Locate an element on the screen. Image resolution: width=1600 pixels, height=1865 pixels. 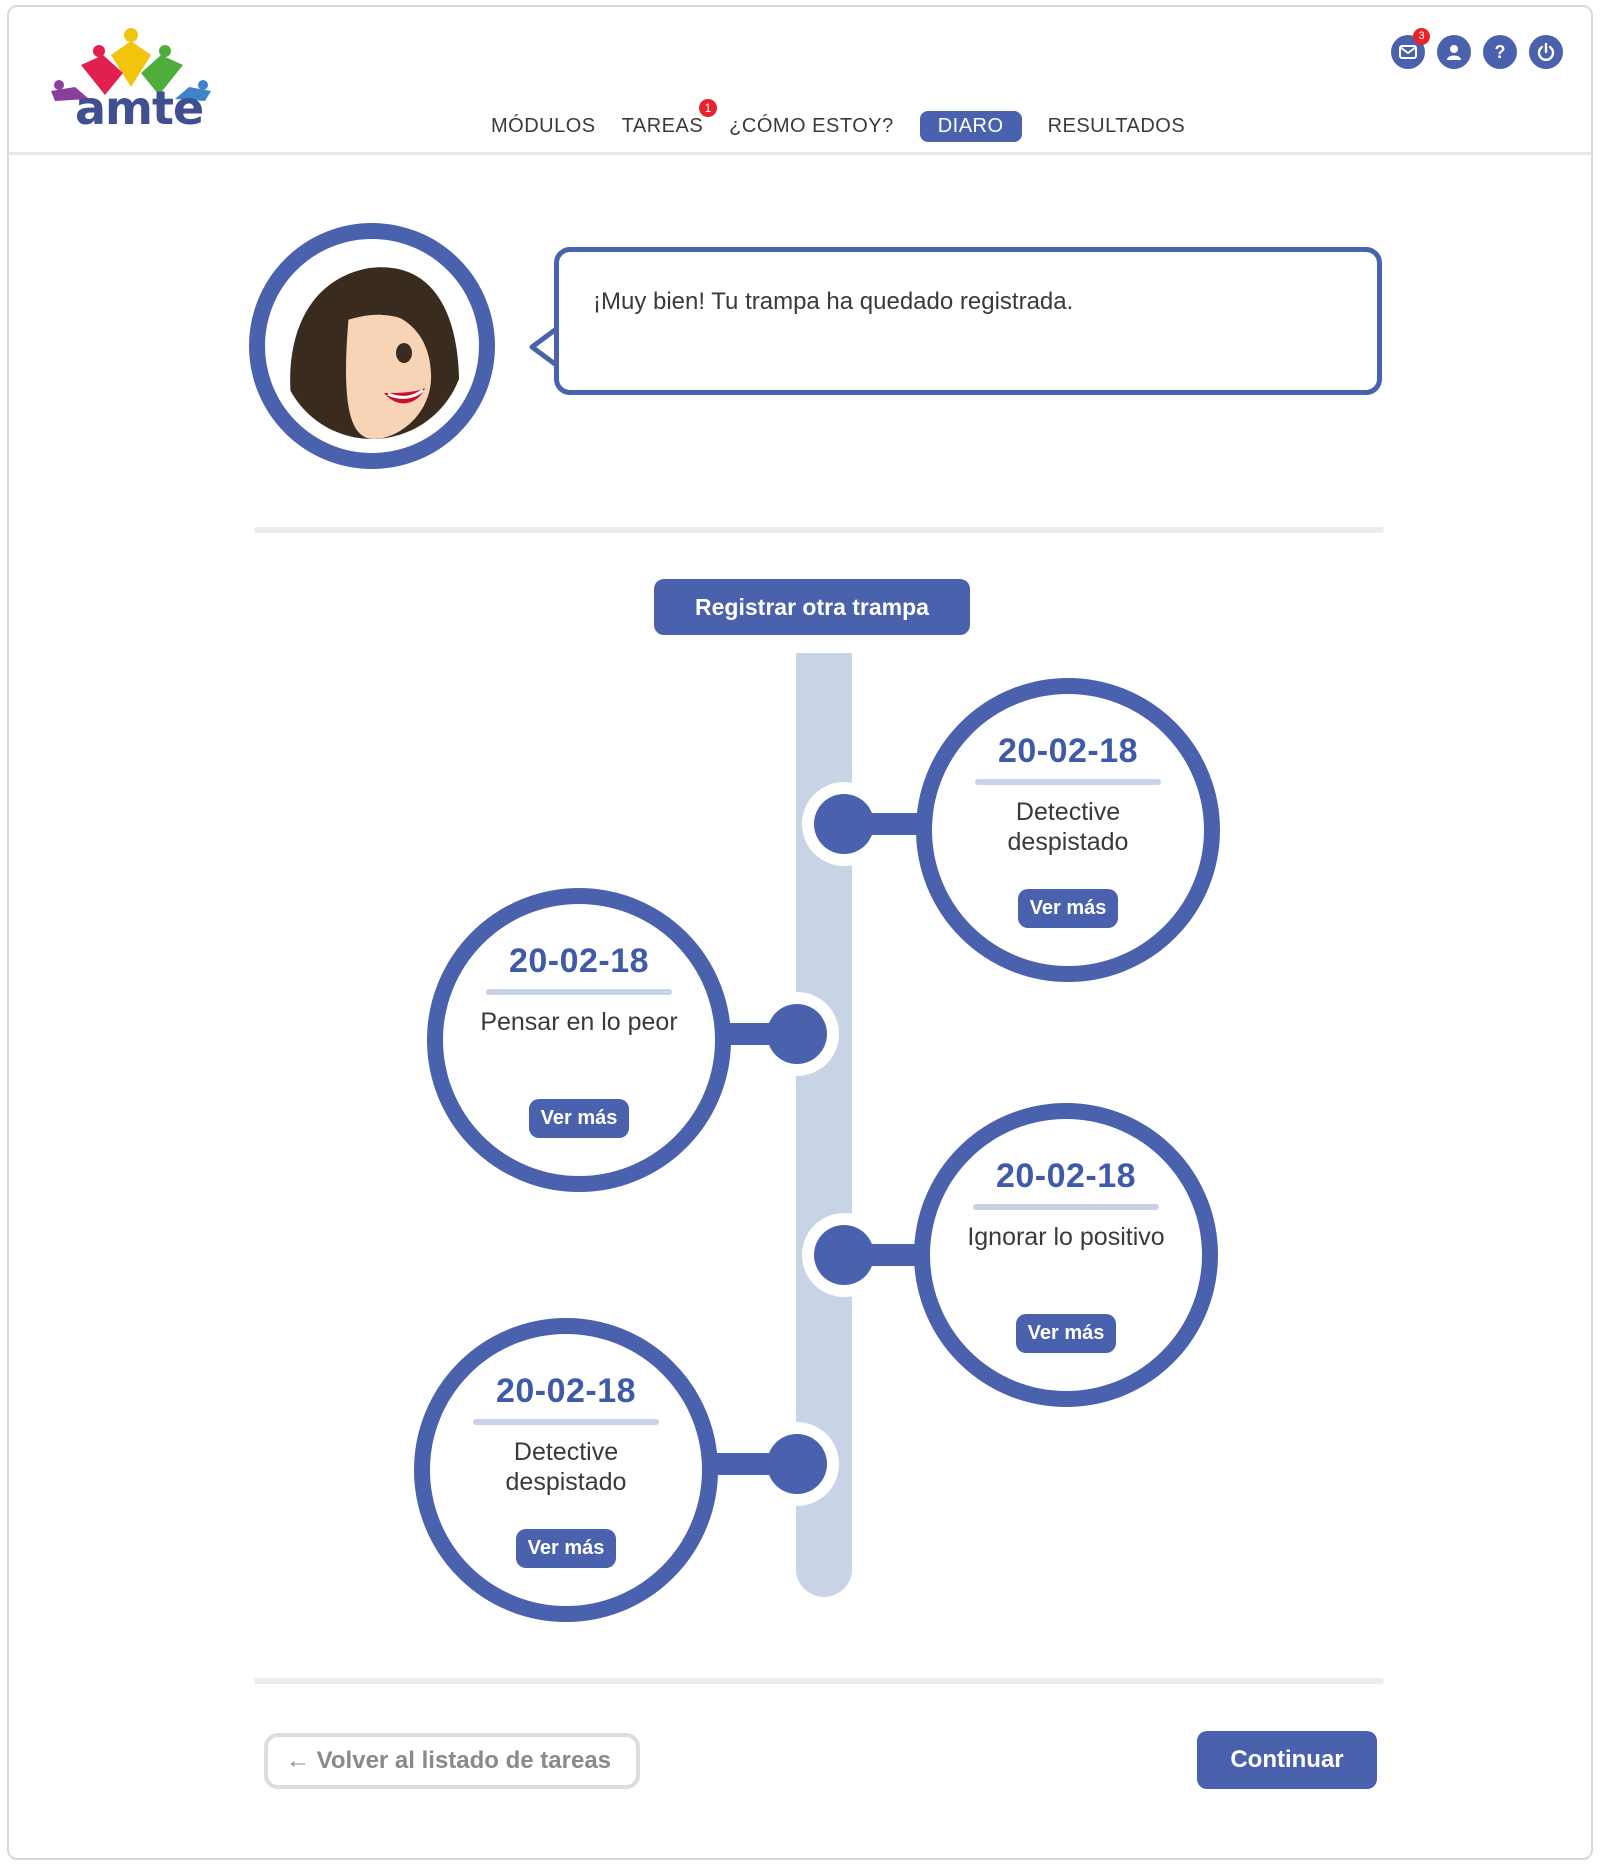
nav-item-label: ¿CÓMO ESTOY? is located at coordinates (811, 126).